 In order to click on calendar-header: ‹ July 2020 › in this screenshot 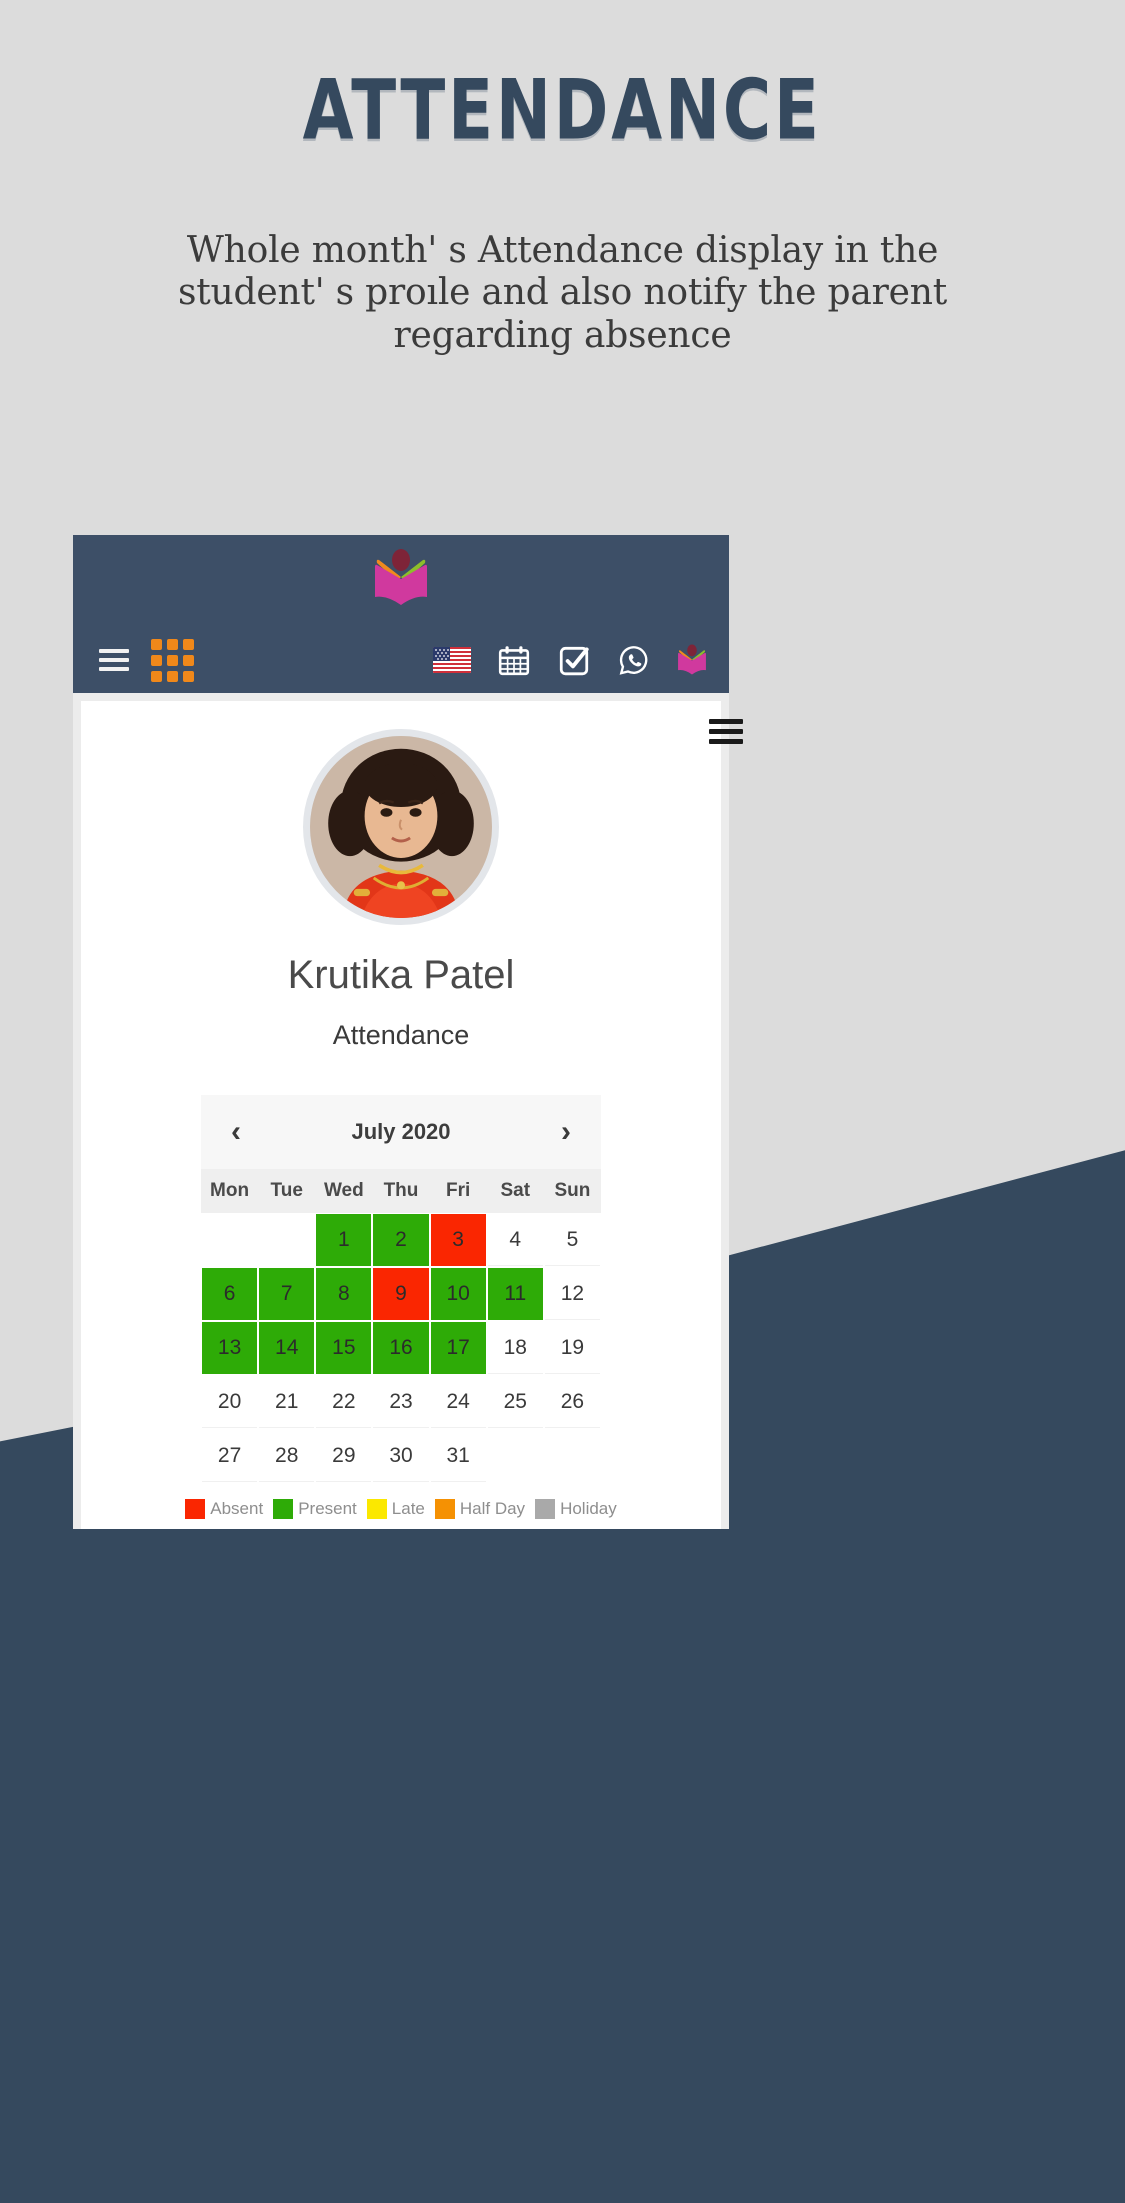, I will do `click(401, 1132)`.